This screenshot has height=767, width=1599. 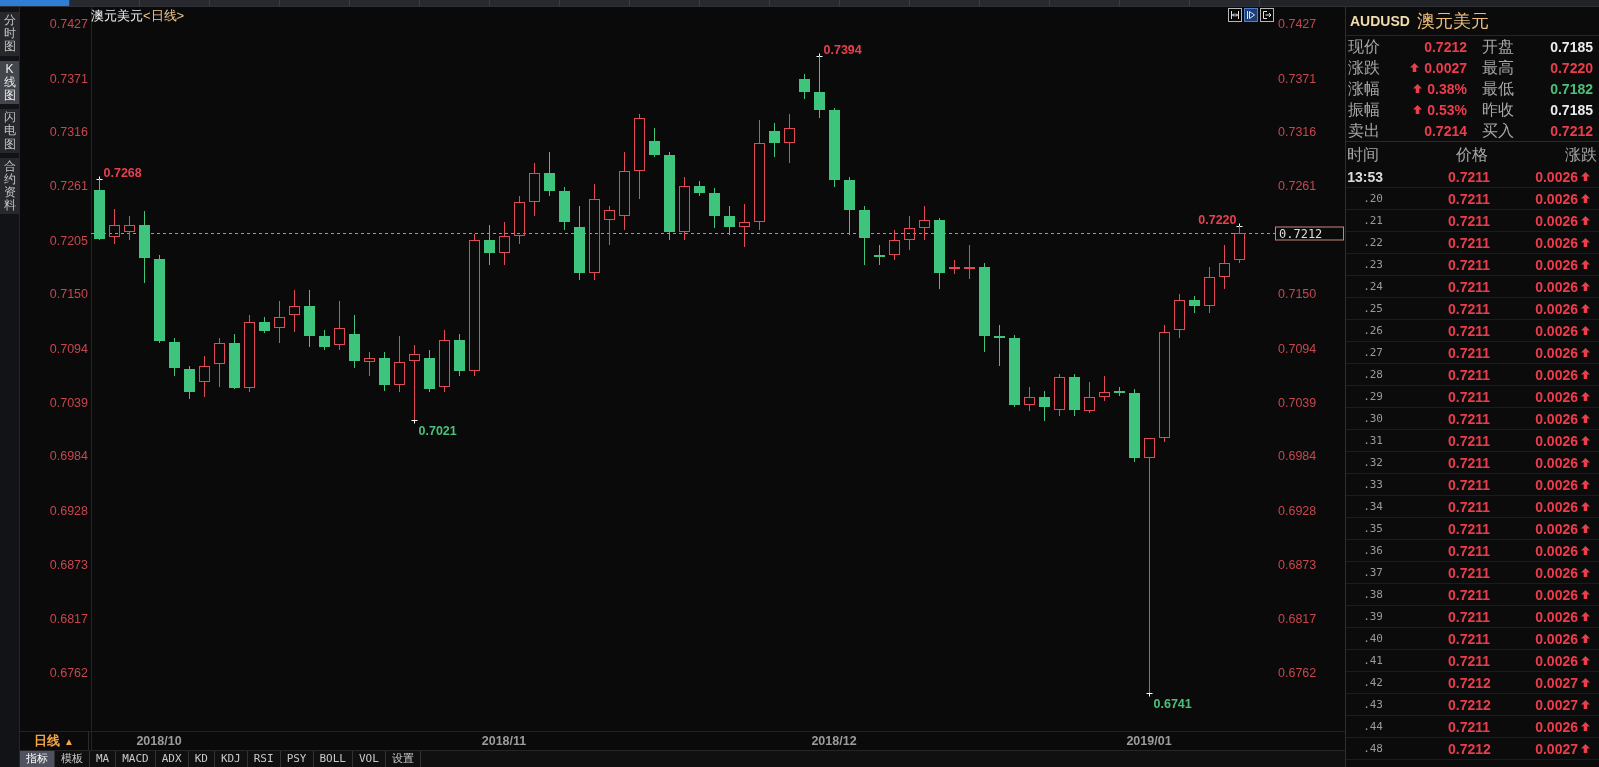 What do you see at coordinates (834, 741) in the screenshot?
I see `date-axis-label: 2018/12` at bounding box center [834, 741].